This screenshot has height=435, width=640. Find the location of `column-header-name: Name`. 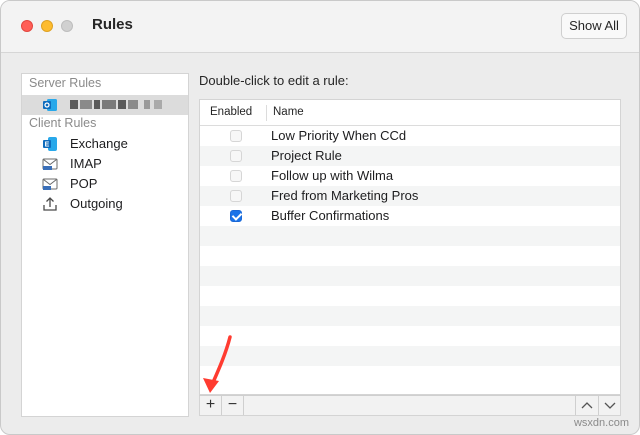

column-header-name: Name is located at coordinates (288, 112).